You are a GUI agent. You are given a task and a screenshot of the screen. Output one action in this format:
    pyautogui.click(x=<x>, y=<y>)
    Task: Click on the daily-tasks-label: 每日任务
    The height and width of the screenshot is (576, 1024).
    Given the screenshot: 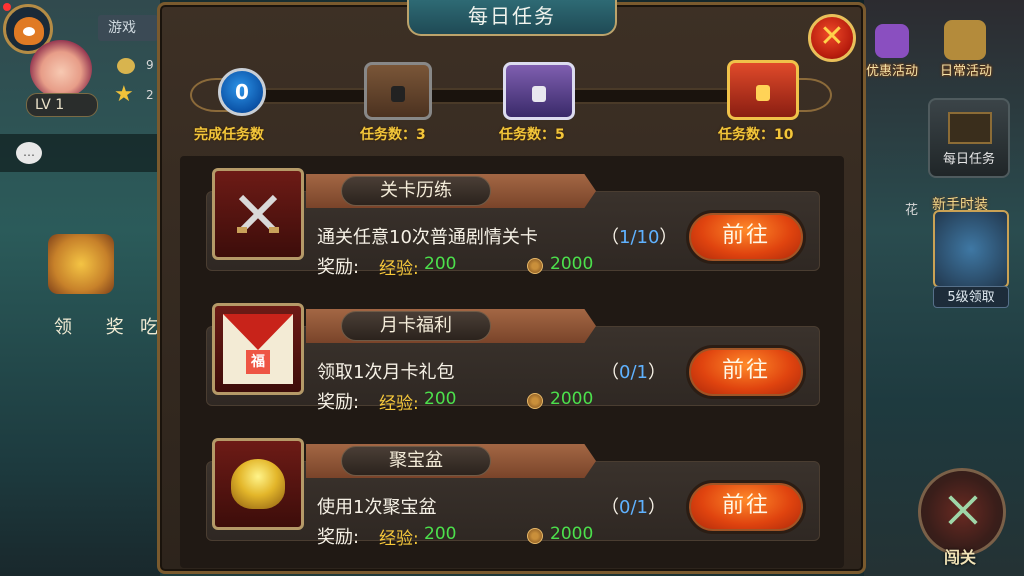 What is the action you would take?
    pyautogui.click(x=968, y=159)
    